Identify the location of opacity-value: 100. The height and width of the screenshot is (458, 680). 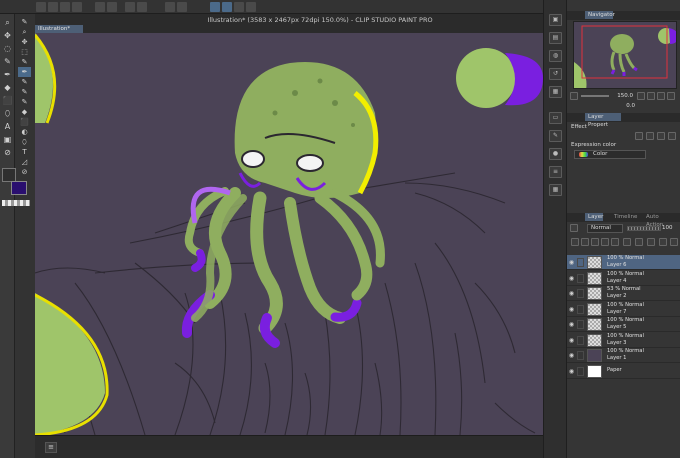
(668, 228).